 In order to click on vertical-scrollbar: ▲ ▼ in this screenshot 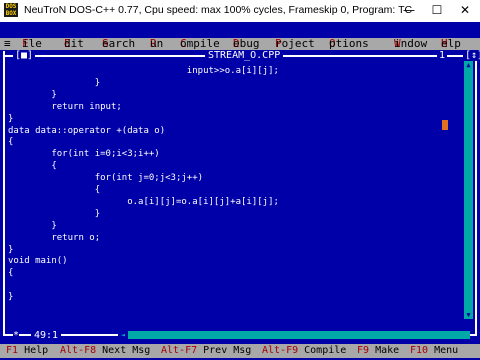, I will do `click(468, 190)`.